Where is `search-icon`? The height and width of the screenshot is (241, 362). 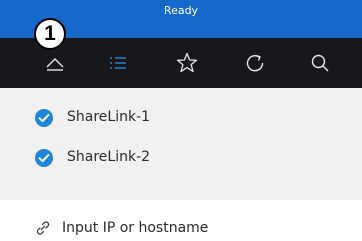 search-icon is located at coordinates (320, 63).